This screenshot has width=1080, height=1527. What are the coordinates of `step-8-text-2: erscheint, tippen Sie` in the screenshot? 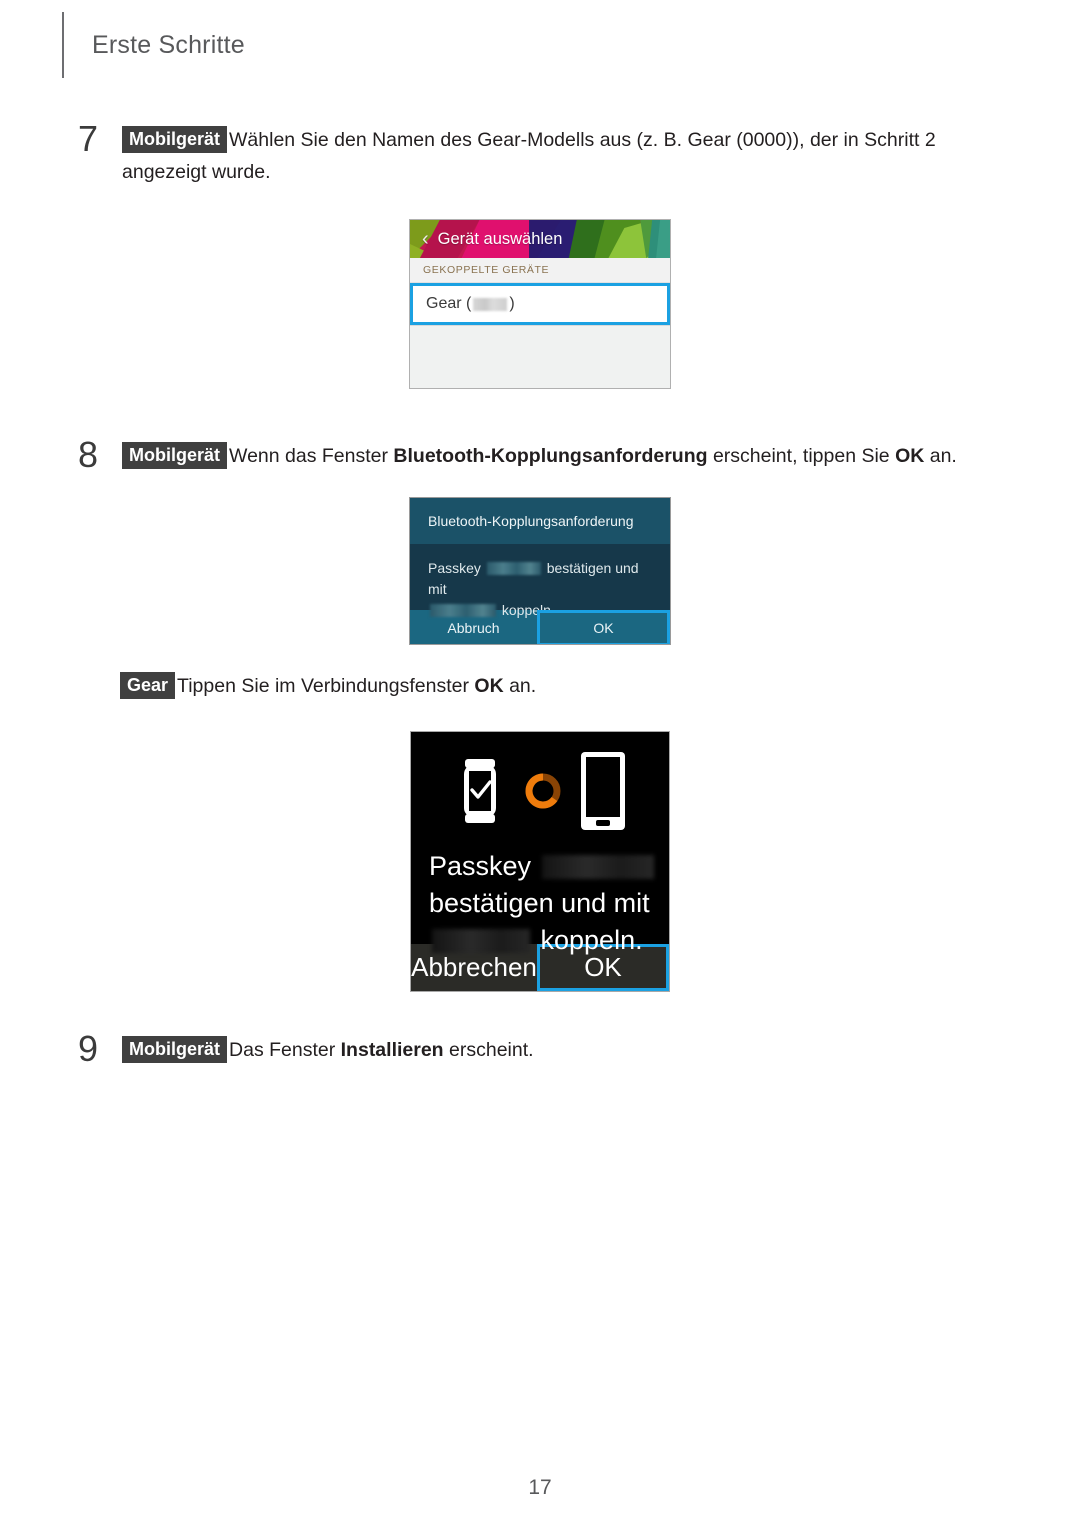 It's located at (801, 456).